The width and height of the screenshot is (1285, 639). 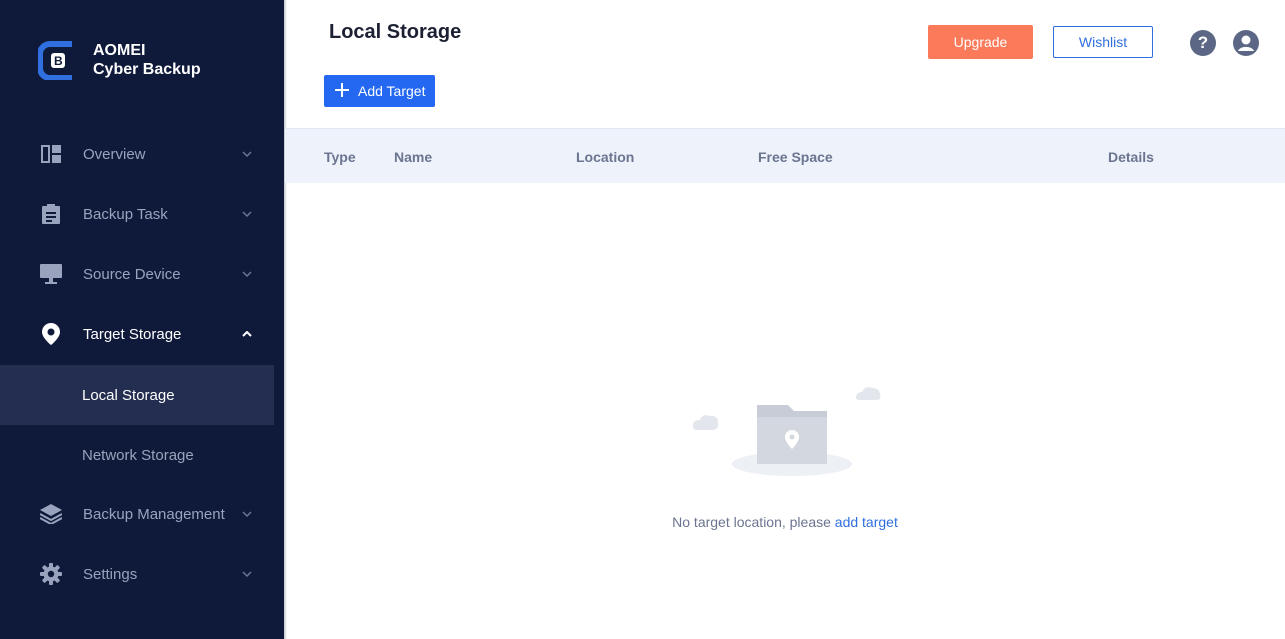 I want to click on clipboard-icon, so click(x=51, y=214).